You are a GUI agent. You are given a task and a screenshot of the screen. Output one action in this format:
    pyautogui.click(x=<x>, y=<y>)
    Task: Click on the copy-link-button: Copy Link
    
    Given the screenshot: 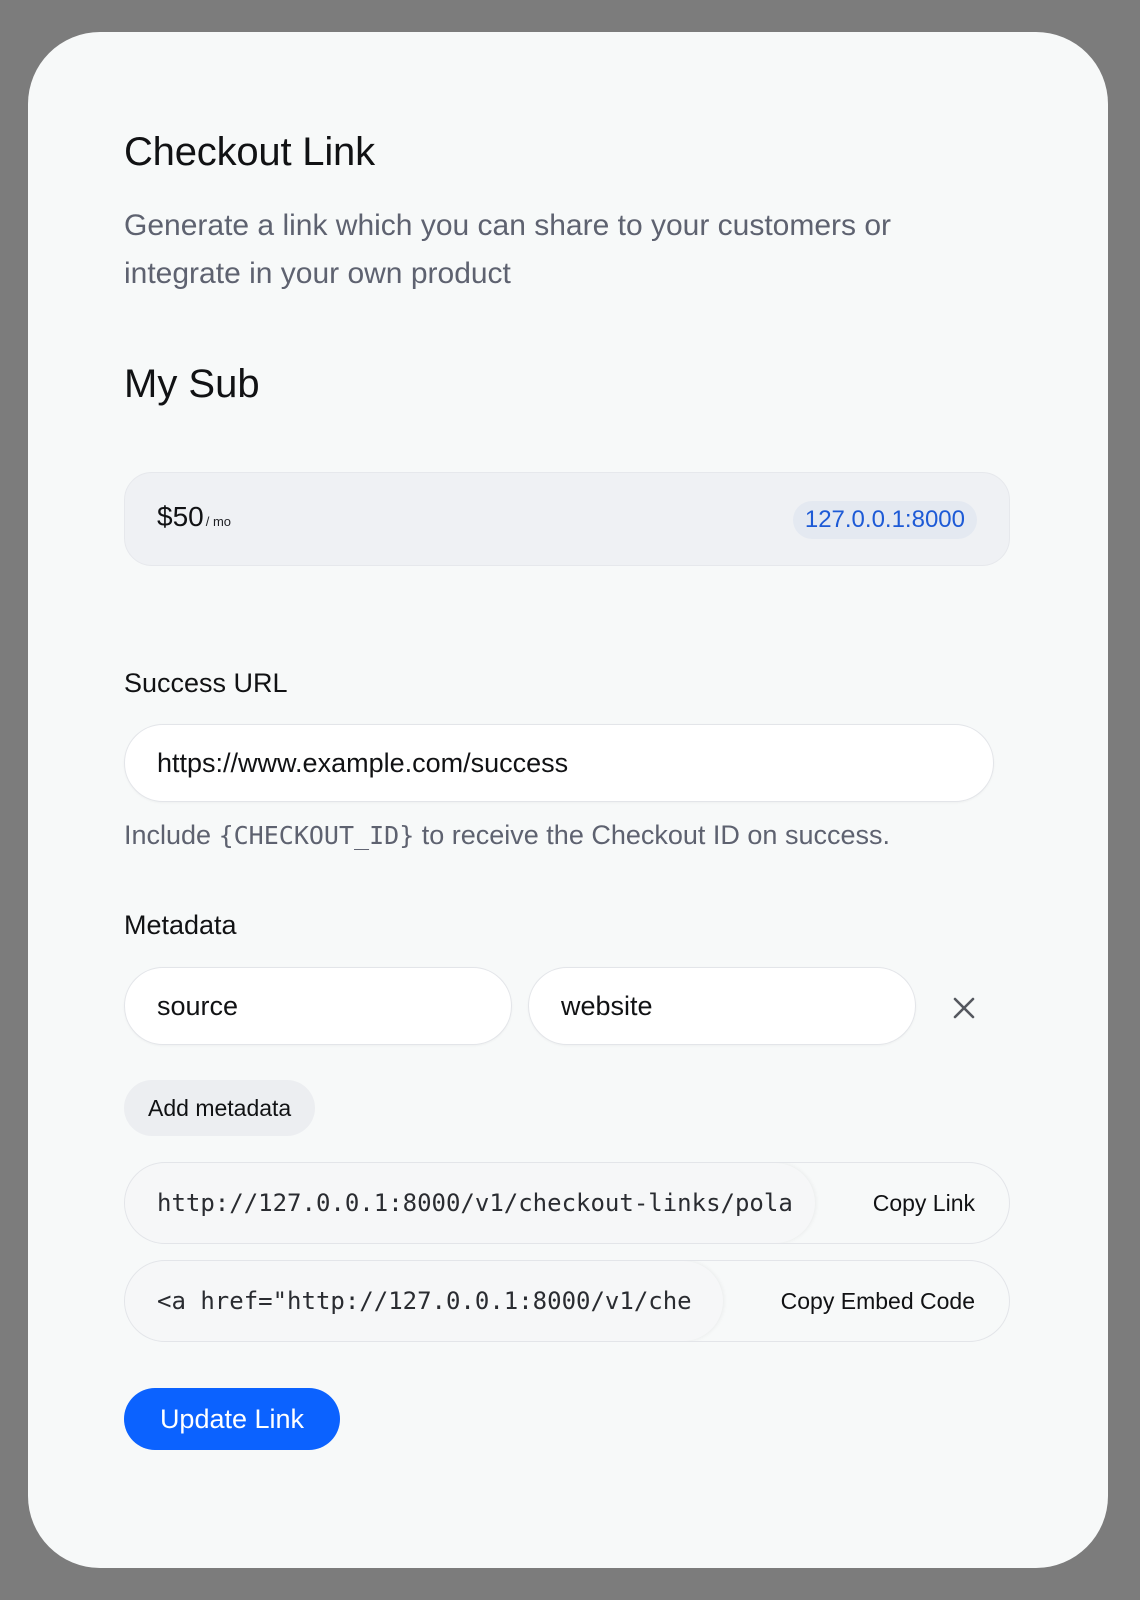 What is the action you would take?
    pyautogui.click(x=924, y=1203)
    